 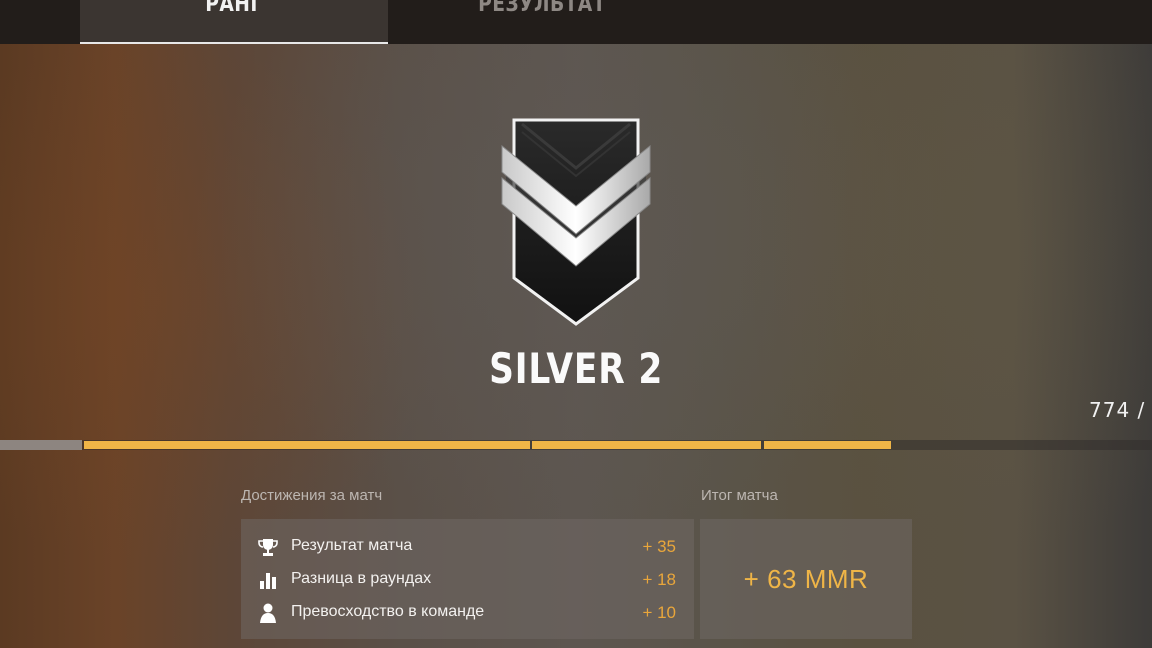 What do you see at coordinates (659, 579) in the screenshot?
I see `achievement-points: + 18` at bounding box center [659, 579].